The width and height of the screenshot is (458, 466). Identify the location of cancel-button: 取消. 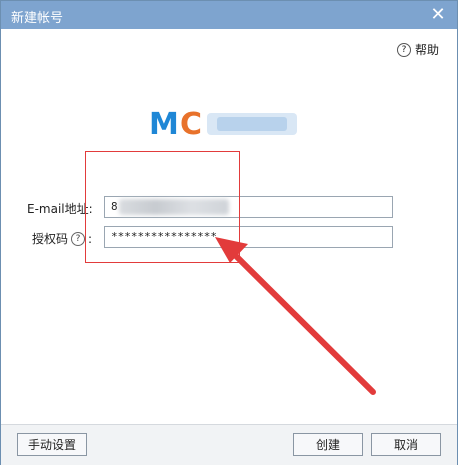
(406, 444).